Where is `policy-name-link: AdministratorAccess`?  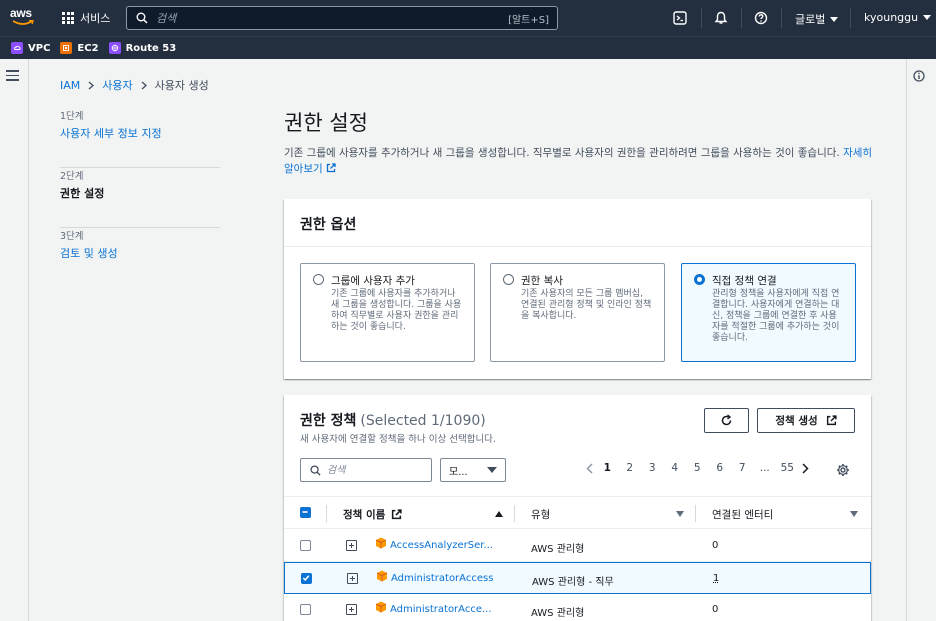
policy-name-link: AdministratorAccess is located at coordinates (442, 578).